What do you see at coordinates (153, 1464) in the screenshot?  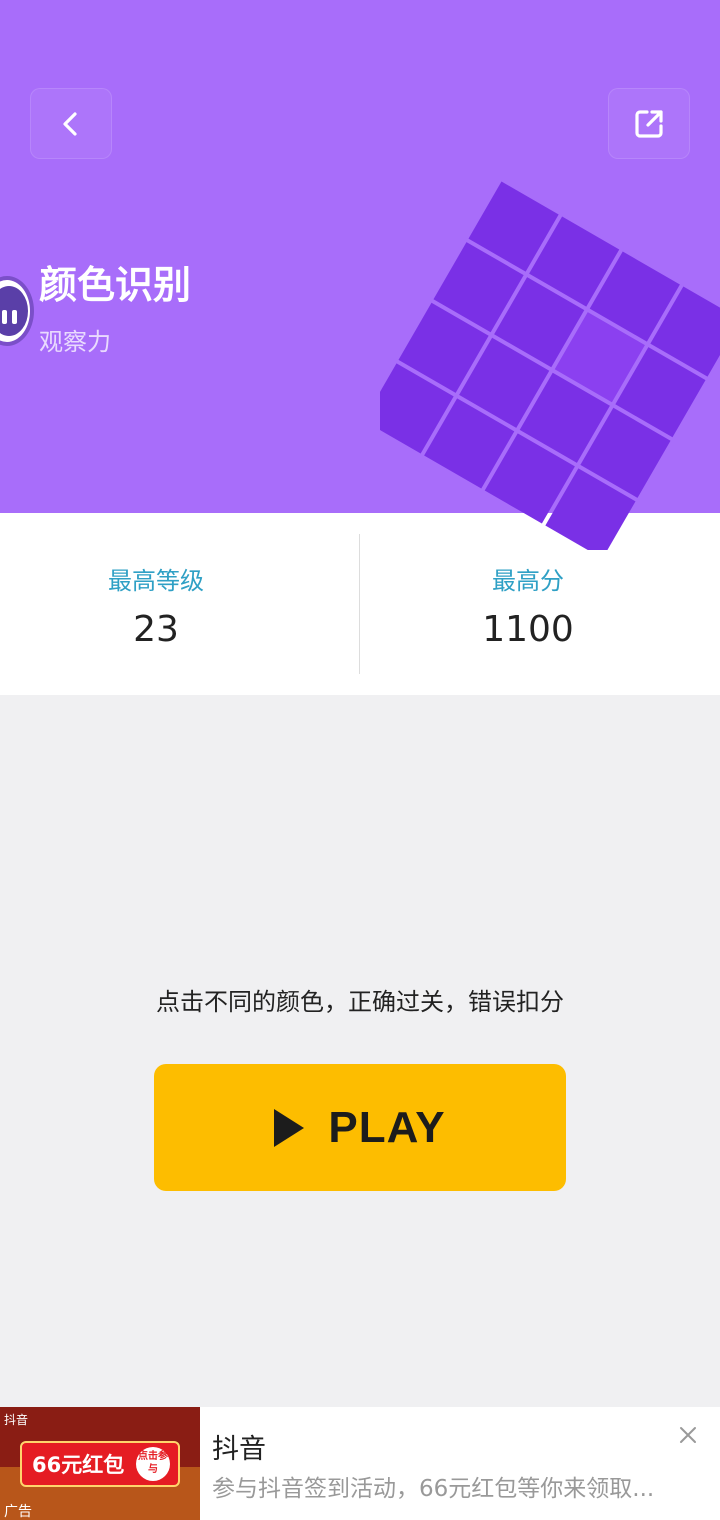 I see `ad-thumb-join: 点击参与` at bounding box center [153, 1464].